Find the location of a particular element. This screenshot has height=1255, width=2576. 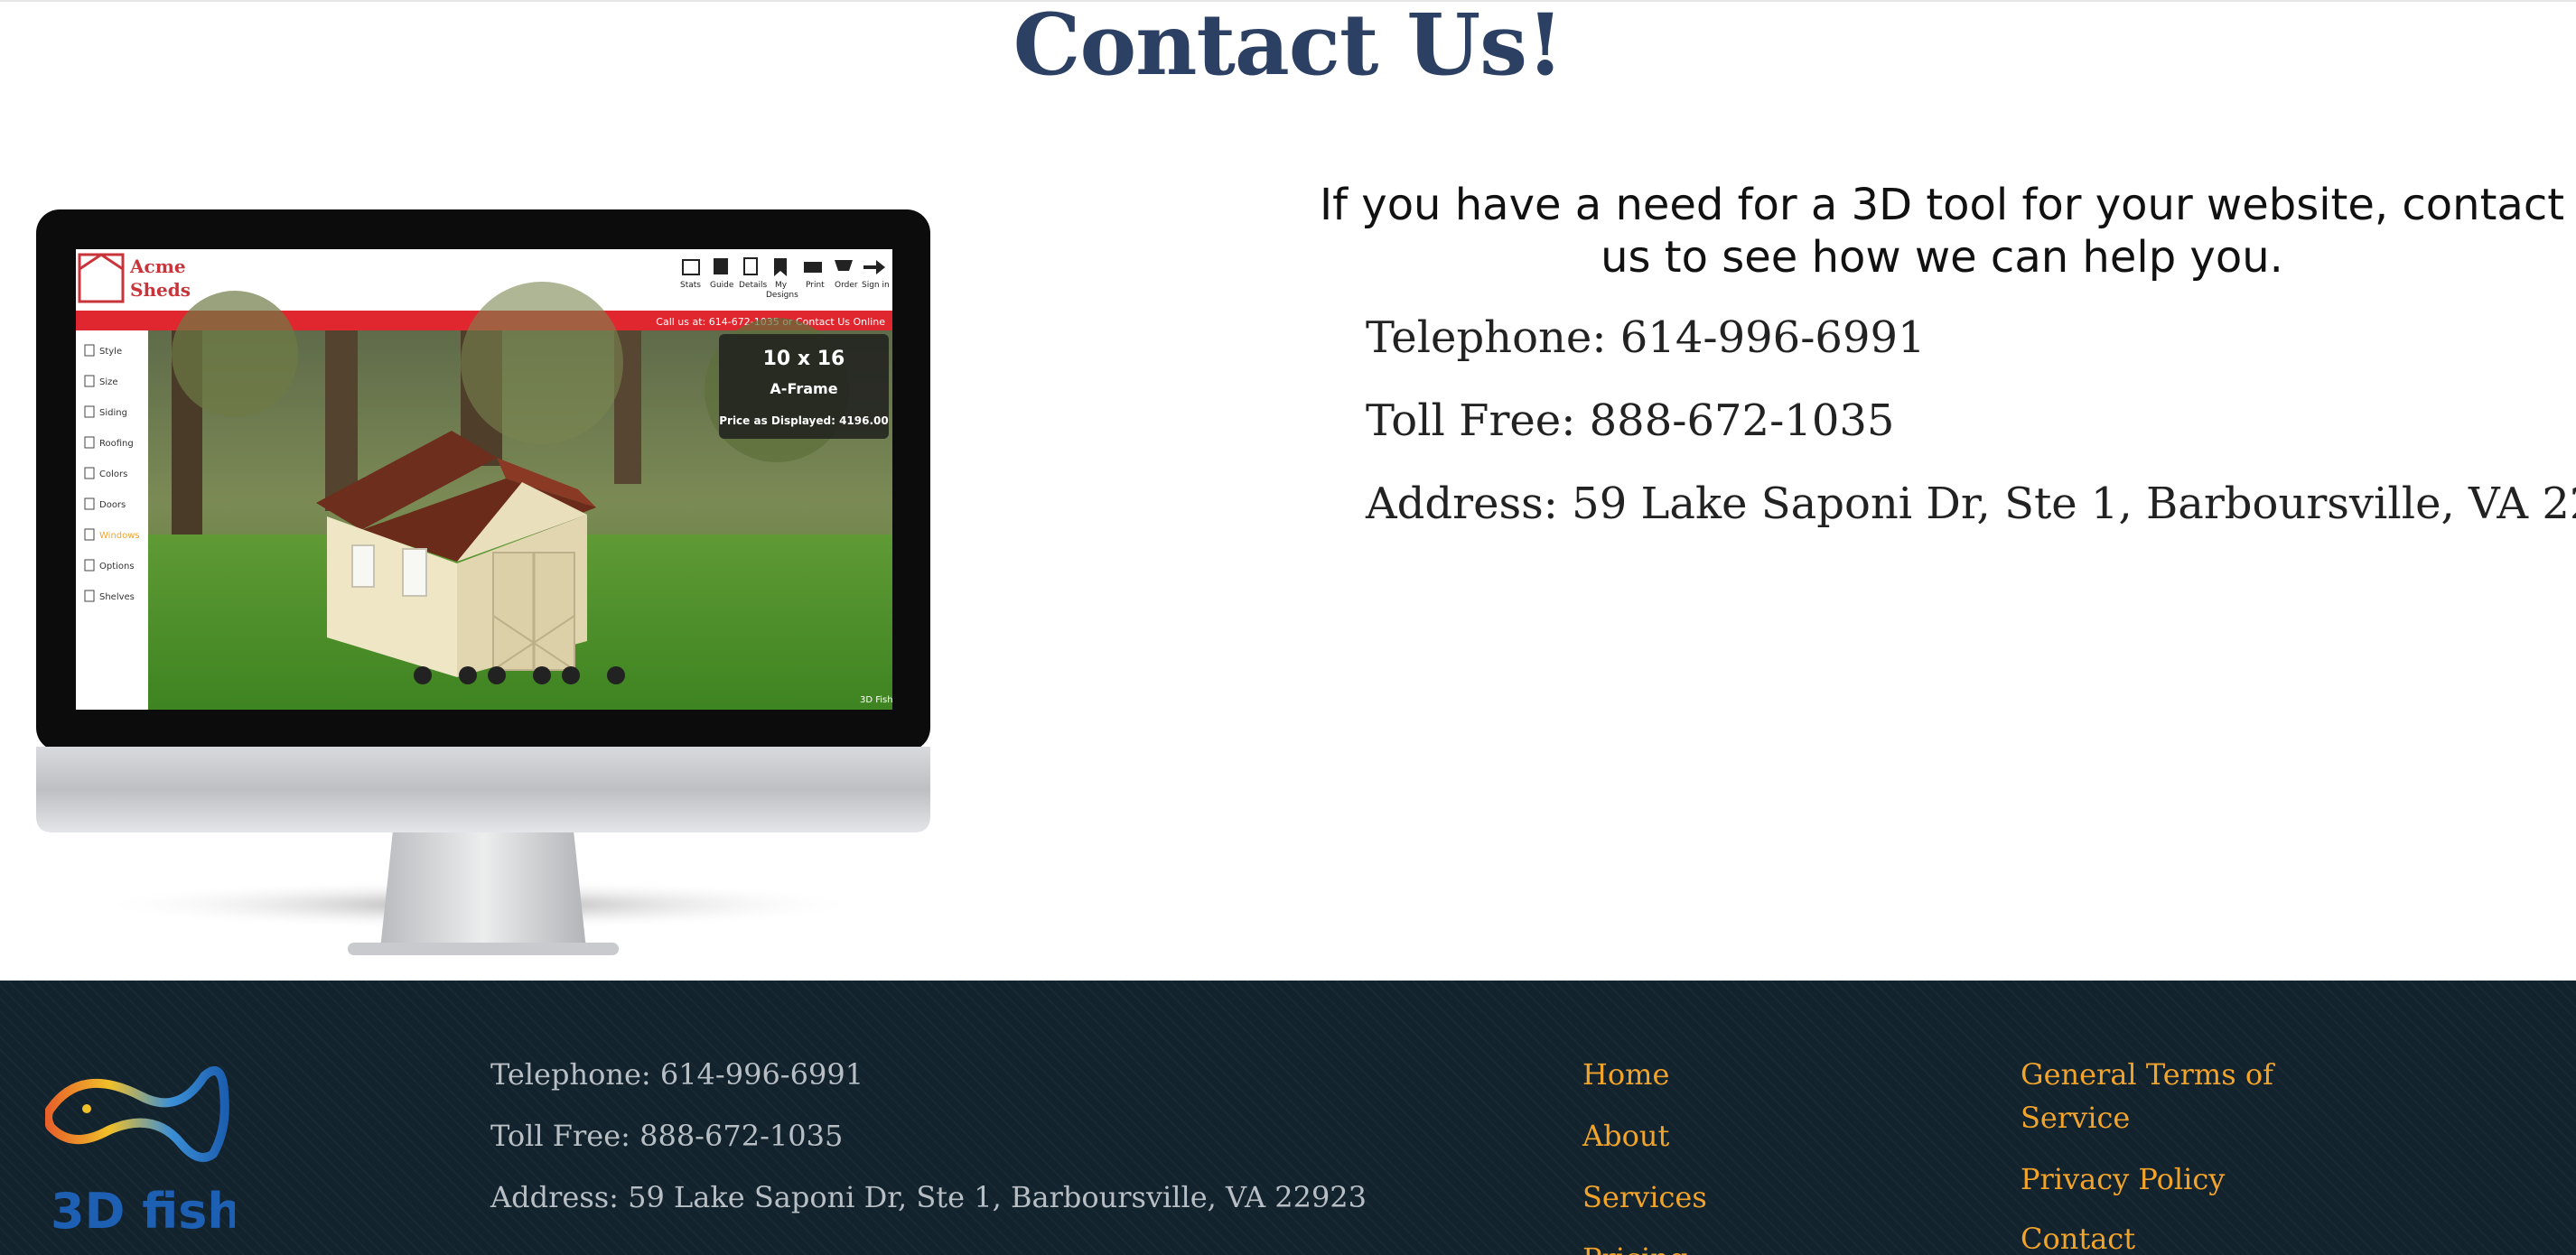

shed-size: 10 x 16 is located at coordinates (804, 359).